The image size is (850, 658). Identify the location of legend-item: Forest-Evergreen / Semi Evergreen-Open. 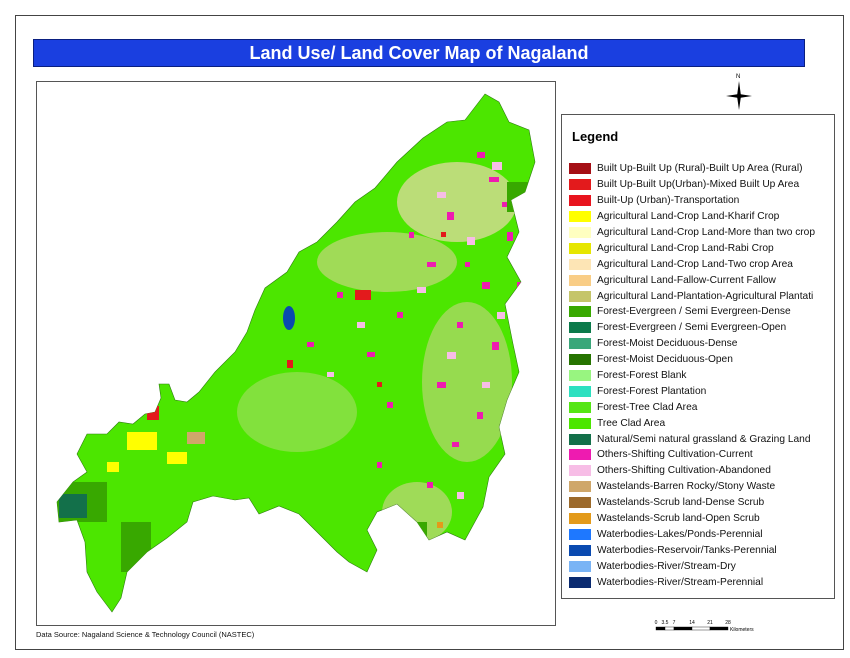
(701, 328).